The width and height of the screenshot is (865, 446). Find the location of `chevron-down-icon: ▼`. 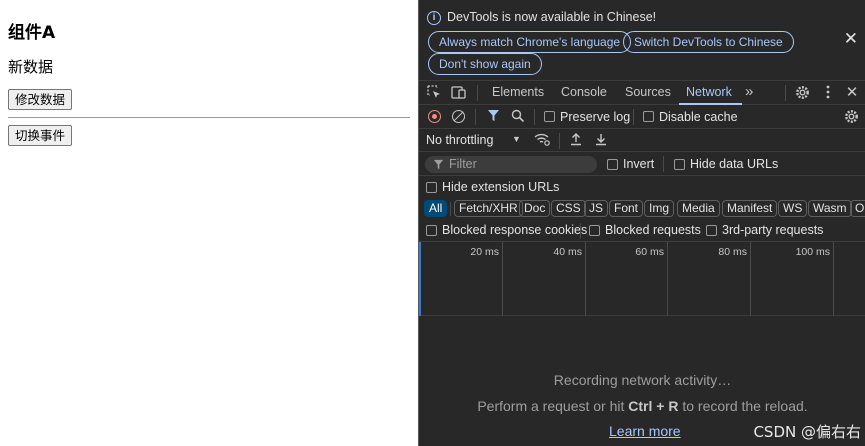

chevron-down-icon: ▼ is located at coordinates (516, 139).